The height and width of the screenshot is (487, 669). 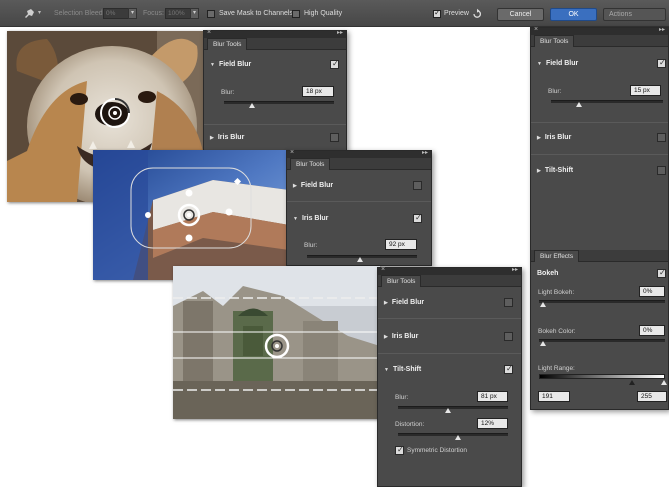 I want to click on tilt-blur-slider-thumb, so click(x=448, y=410).